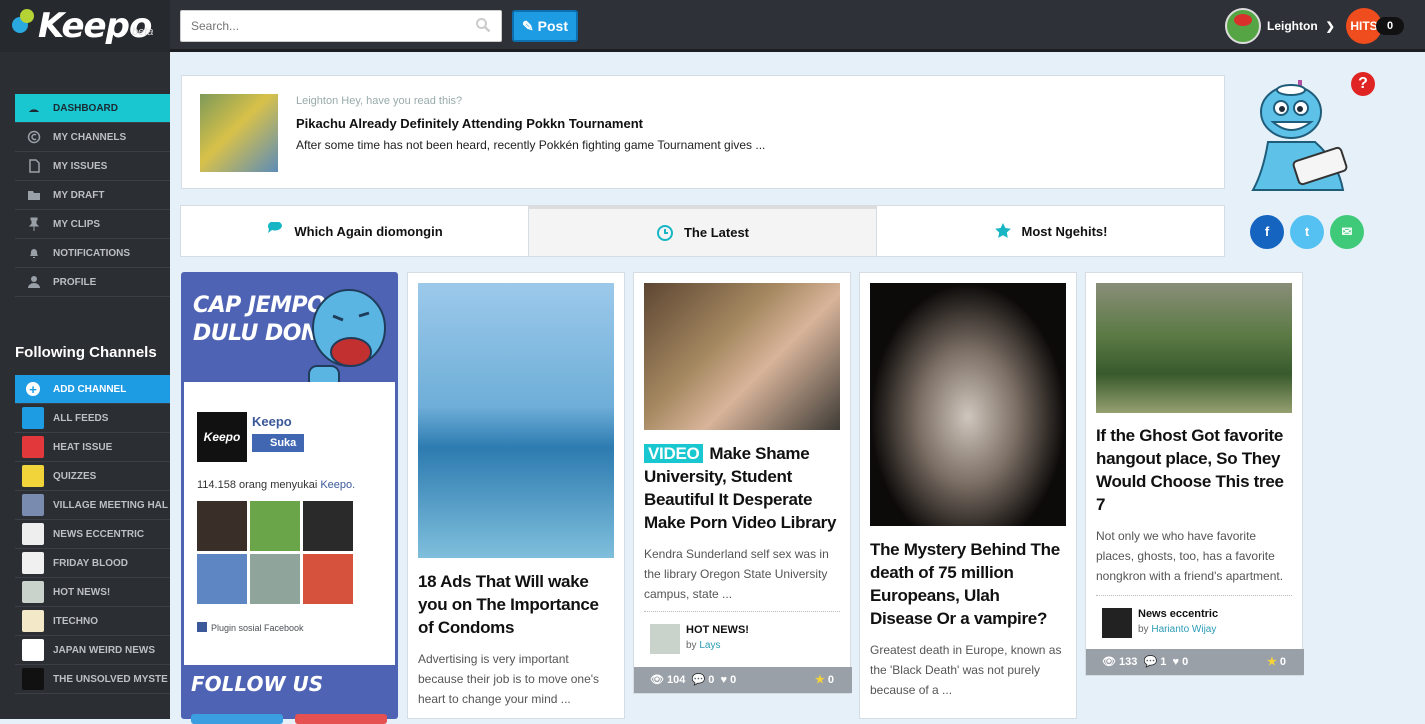  What do you see at coordinates (1307, 232) in the screenshot?
I see `twitter-share-button: t` at bounding box center [1307, 232].